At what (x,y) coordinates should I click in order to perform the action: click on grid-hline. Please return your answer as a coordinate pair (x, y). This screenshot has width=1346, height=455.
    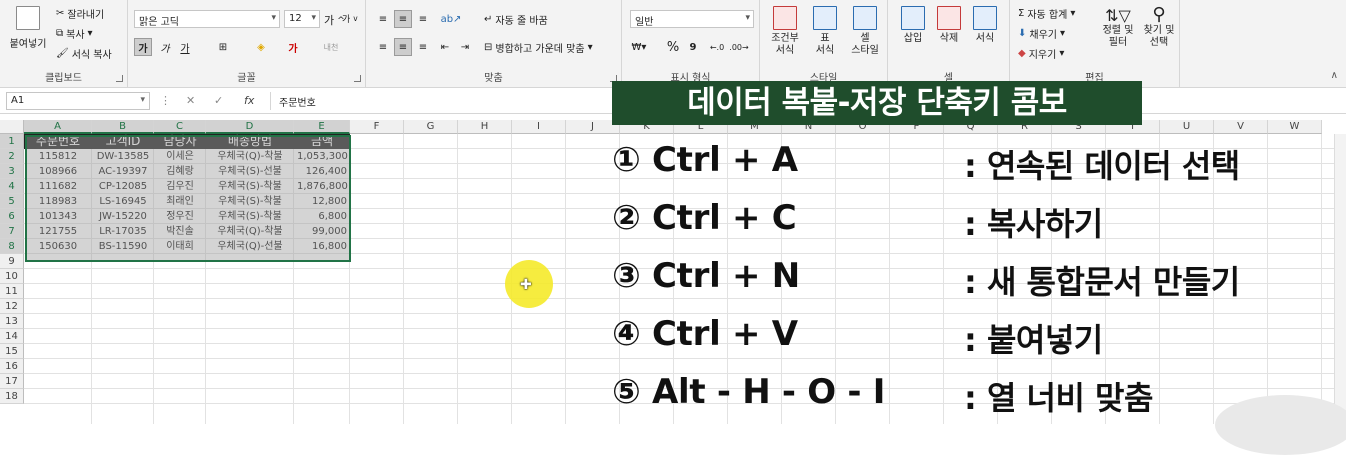
    Looking at the image, I should click on (679, 358).